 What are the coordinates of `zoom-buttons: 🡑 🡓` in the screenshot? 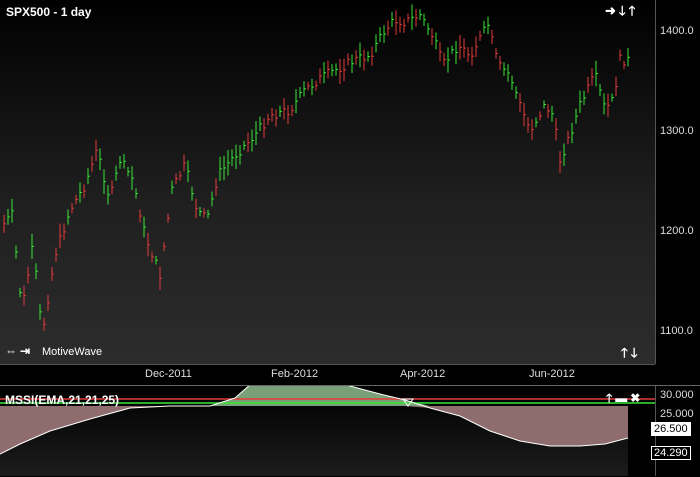 It's located at (630, 355).